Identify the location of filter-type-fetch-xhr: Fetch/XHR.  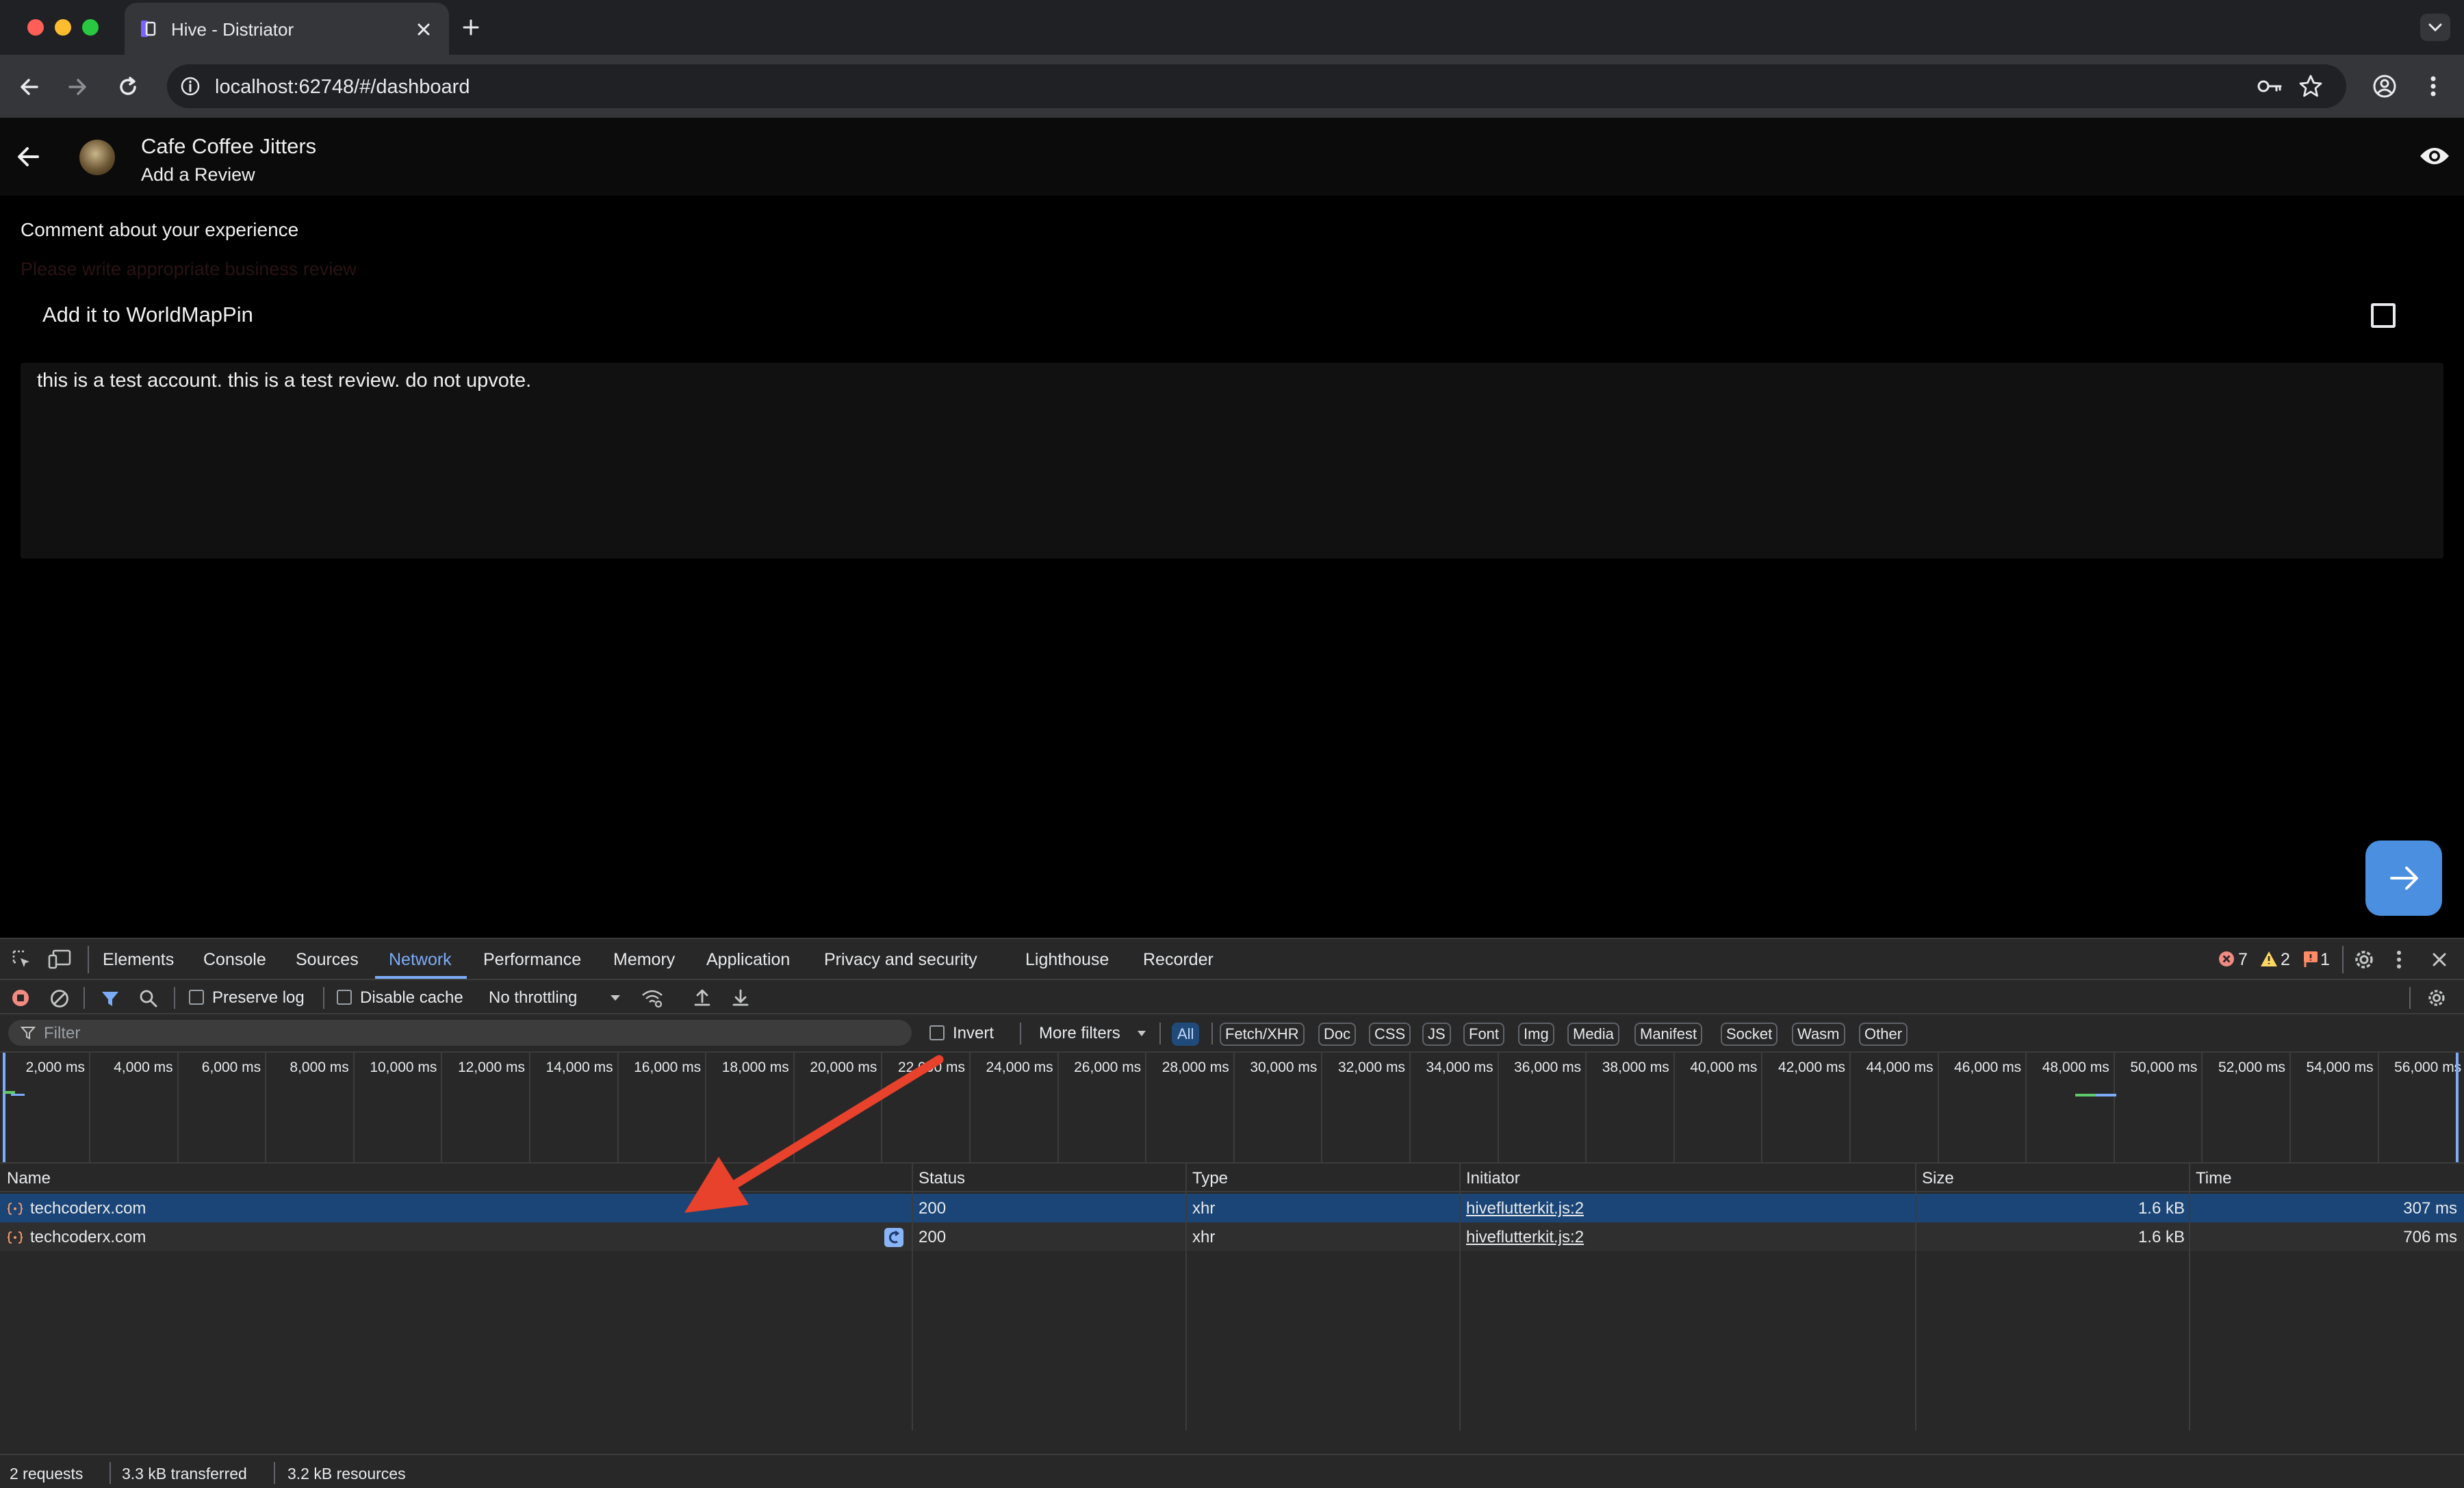
(1262, 1034).